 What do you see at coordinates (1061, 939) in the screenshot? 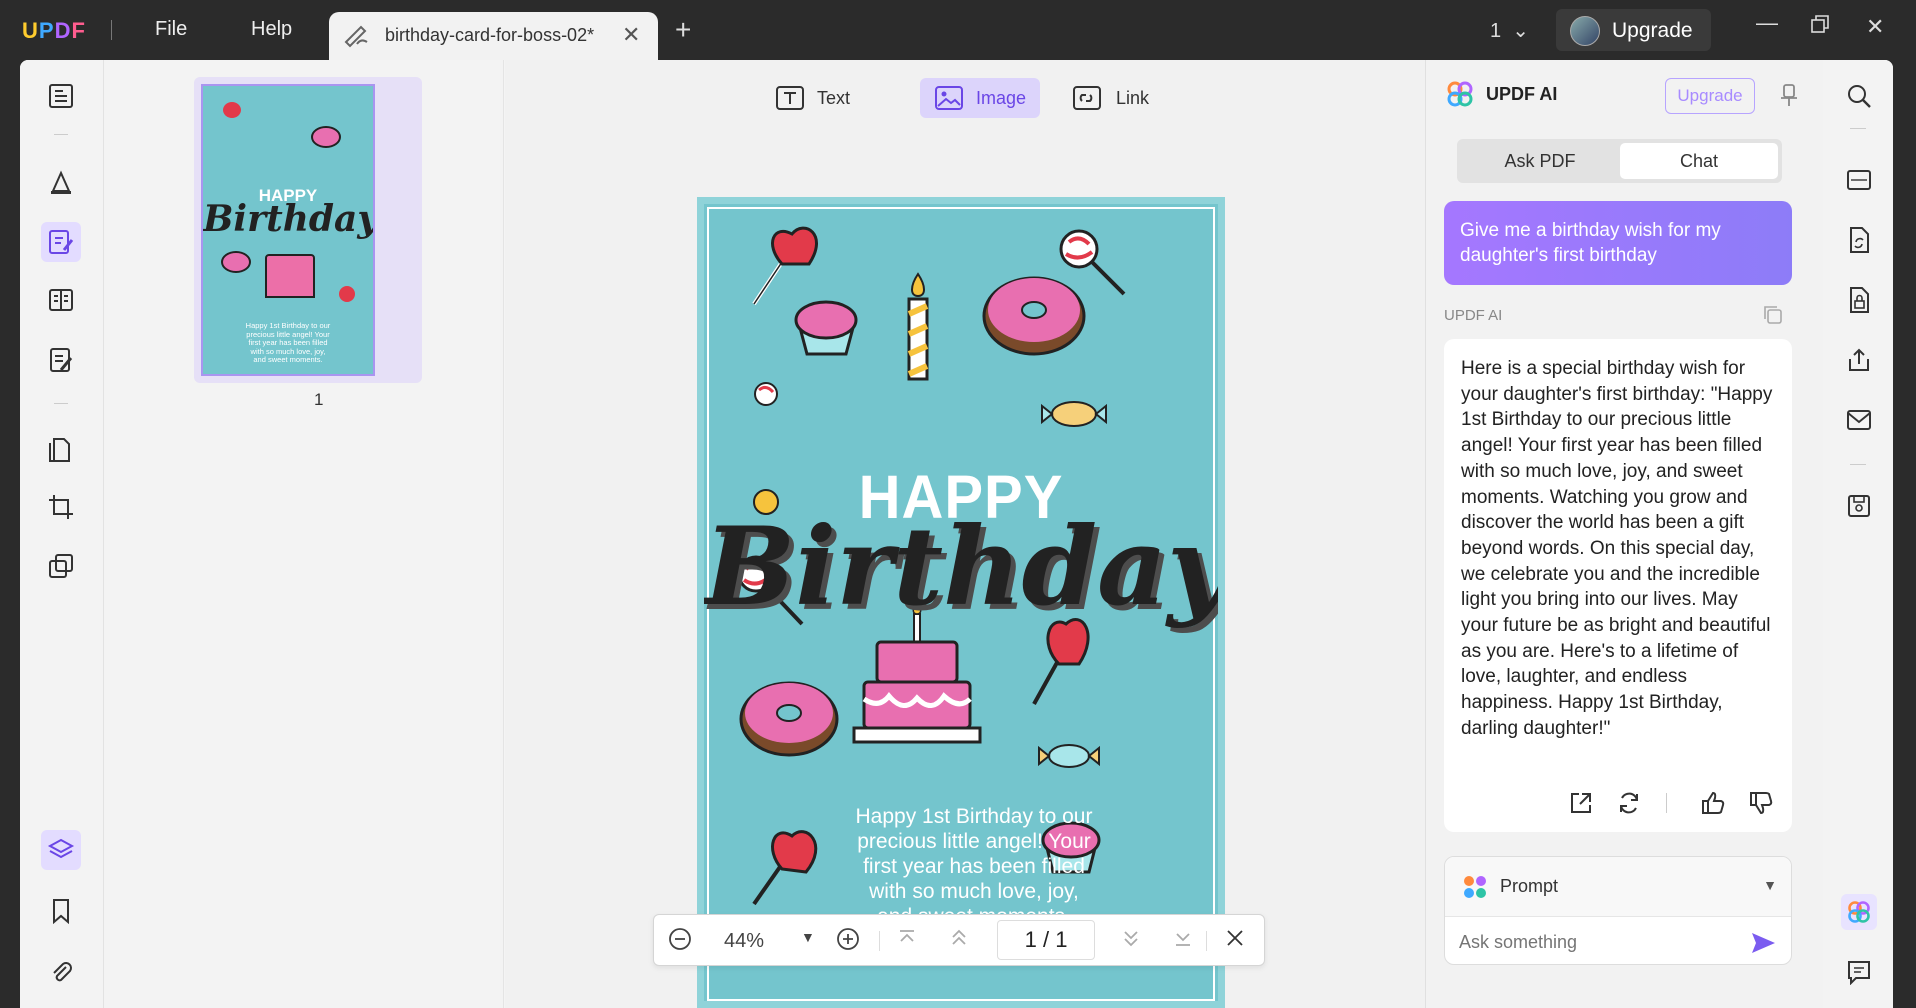
I see `total-pages: 1` at bounding box center [1061, 939].